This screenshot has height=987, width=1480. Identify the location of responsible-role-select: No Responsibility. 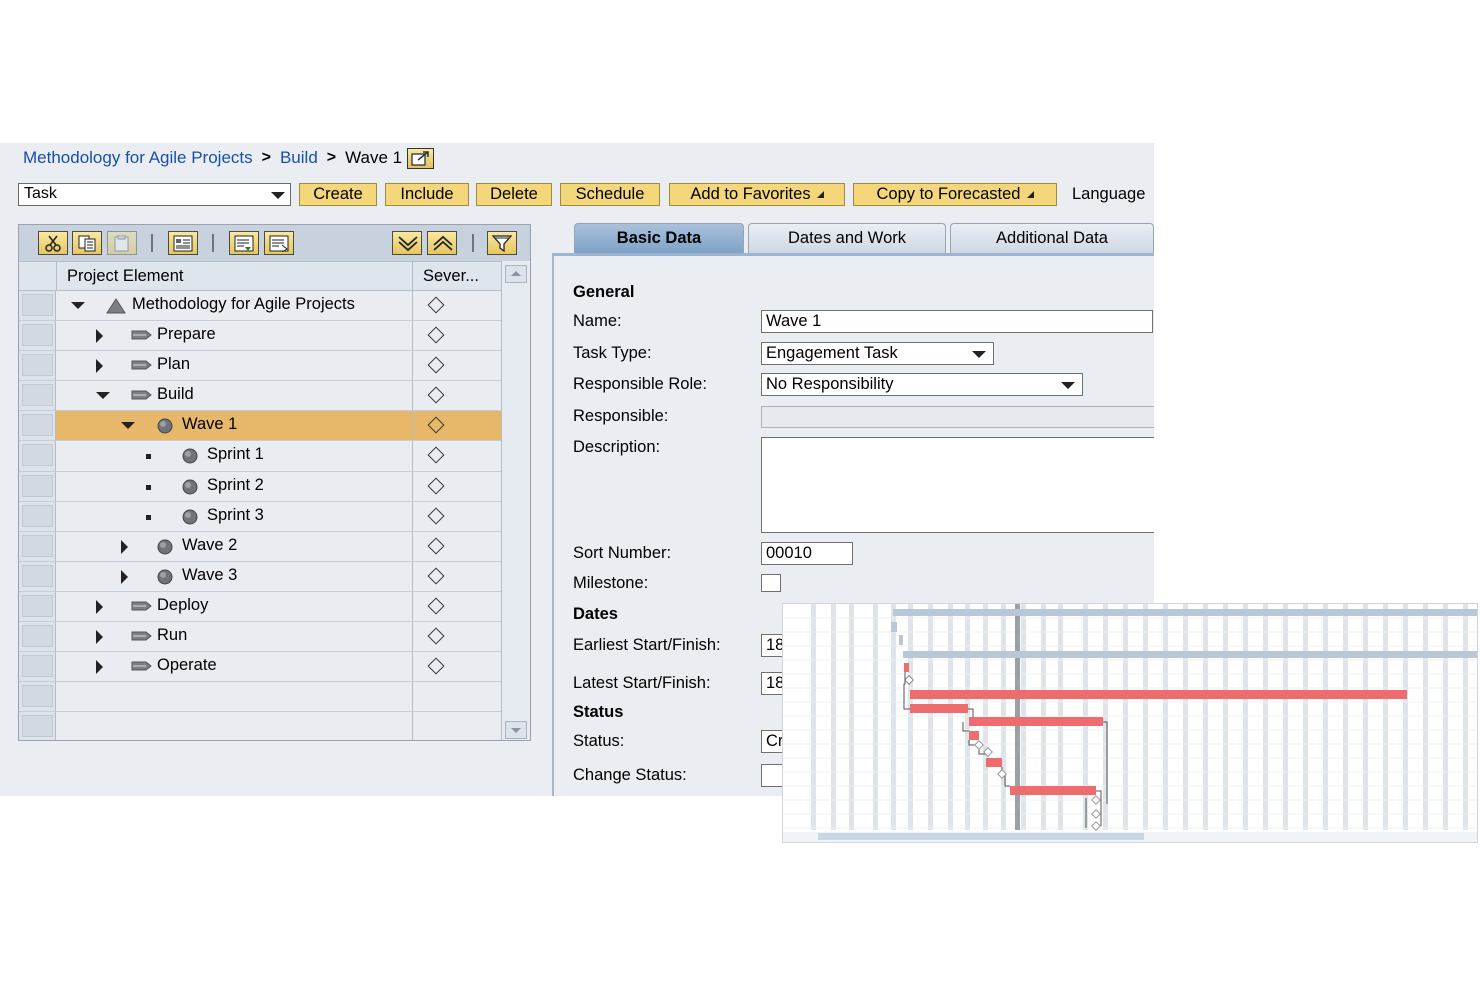
(922, 384).